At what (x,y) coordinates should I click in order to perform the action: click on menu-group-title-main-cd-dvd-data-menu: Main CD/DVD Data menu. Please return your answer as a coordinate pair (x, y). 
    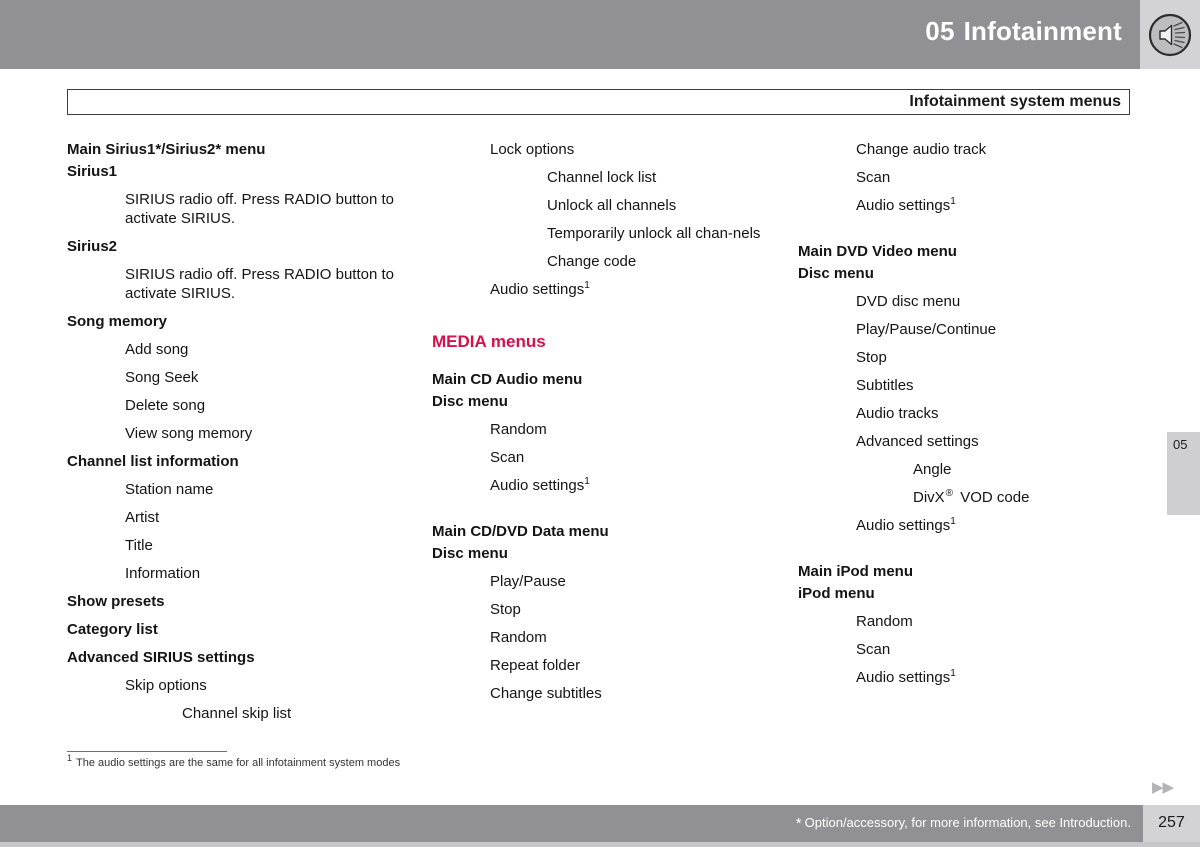
    Looking at the image, I should click on (520, 531).